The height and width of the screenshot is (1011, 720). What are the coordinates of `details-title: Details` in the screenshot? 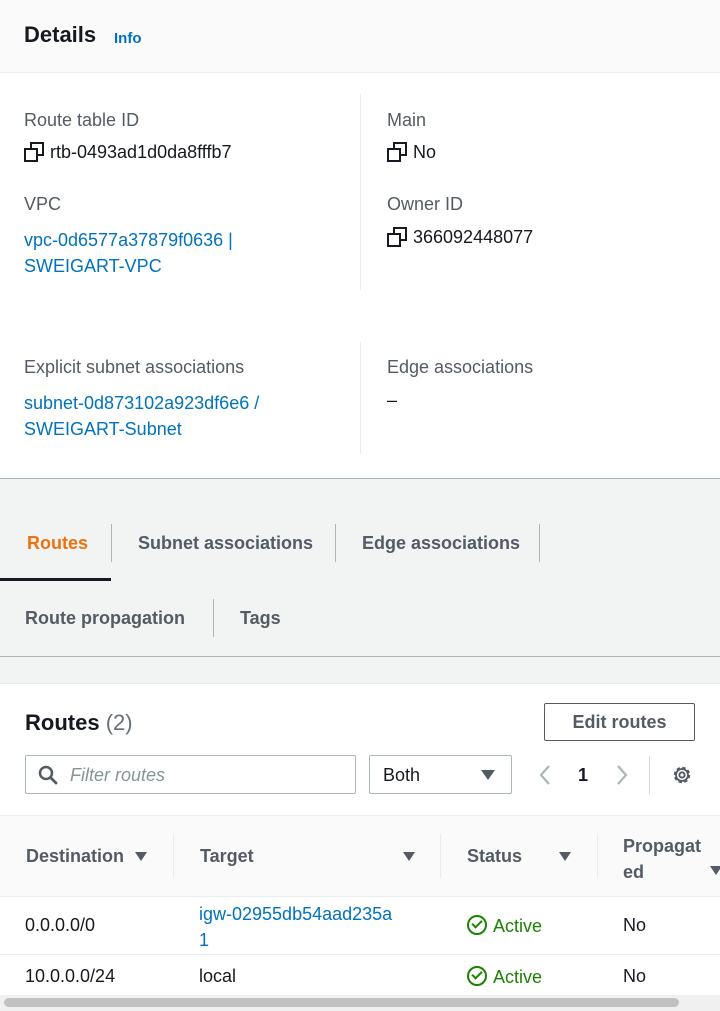 It's located at (60, 34).